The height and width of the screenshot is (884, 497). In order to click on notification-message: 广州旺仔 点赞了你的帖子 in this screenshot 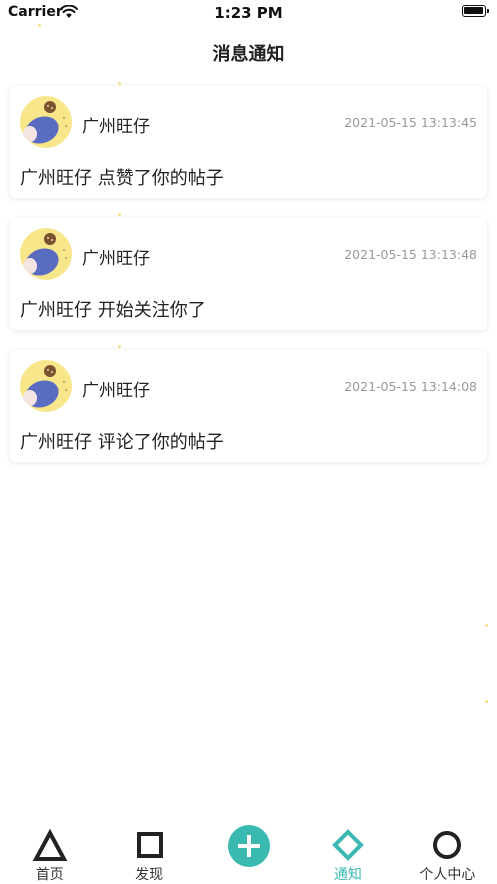, I will do `click(122, 178)`.